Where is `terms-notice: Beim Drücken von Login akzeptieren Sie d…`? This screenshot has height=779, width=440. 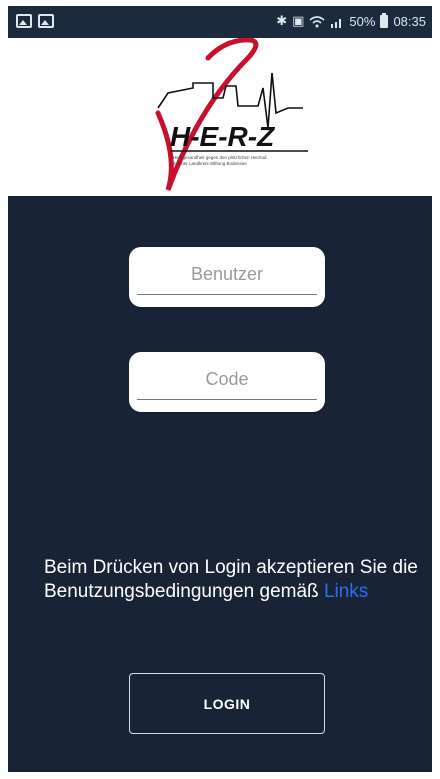
terms-notice: Beim Drücken von Login akzeptieren Sie d… is located at coordinates (234, 580).